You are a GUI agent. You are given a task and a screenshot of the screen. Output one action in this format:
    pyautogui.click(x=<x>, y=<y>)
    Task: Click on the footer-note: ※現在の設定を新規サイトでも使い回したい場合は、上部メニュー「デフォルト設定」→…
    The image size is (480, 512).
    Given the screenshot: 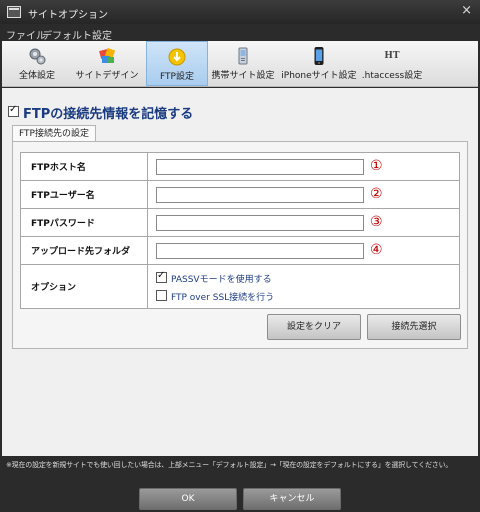 What is the action you would take?
    pyautogui.click(x=229, y=465)
    